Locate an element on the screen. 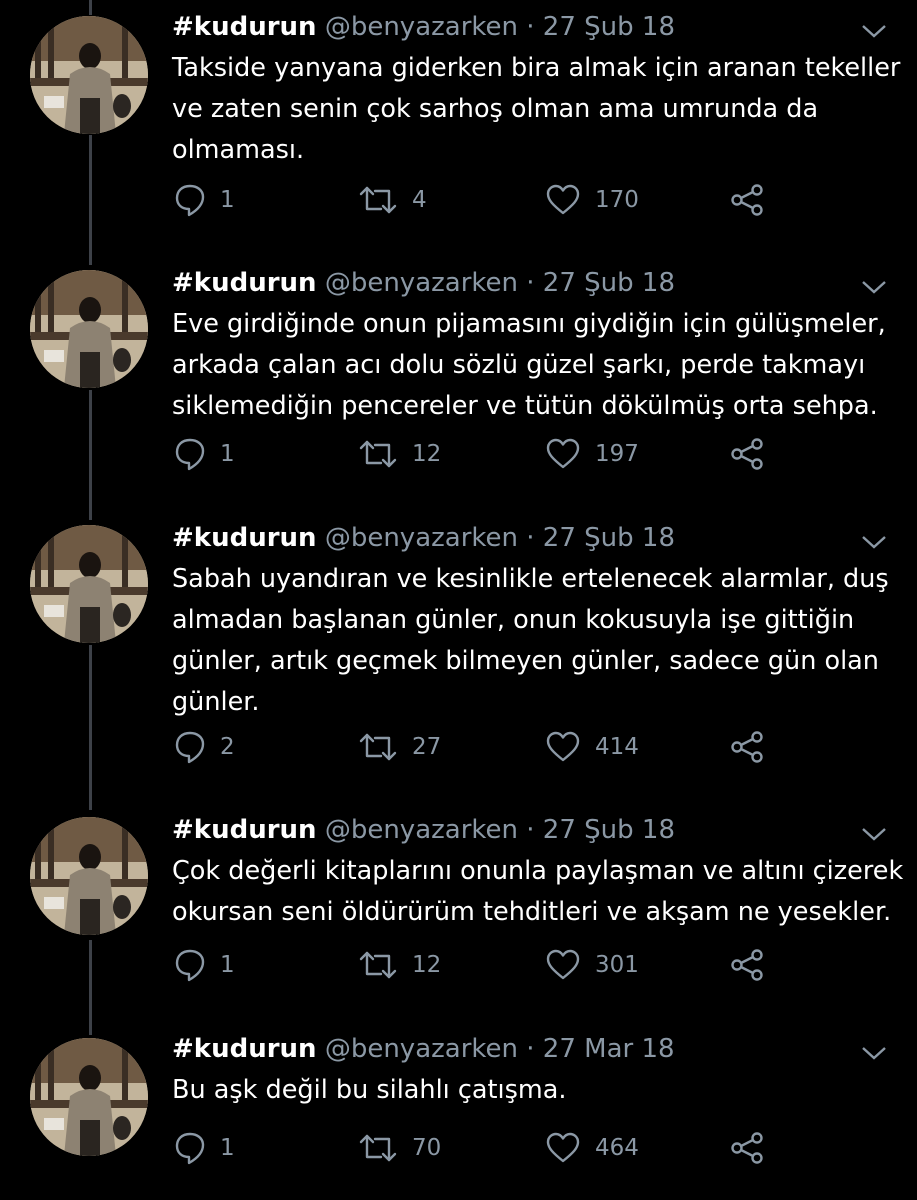  like-count: 170 is located at coordinates (617, 200).